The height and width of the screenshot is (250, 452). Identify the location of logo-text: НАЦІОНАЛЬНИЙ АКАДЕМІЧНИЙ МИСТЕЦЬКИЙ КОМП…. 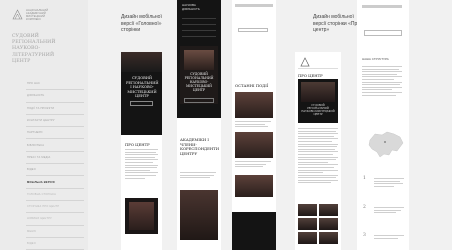
(45, 15).